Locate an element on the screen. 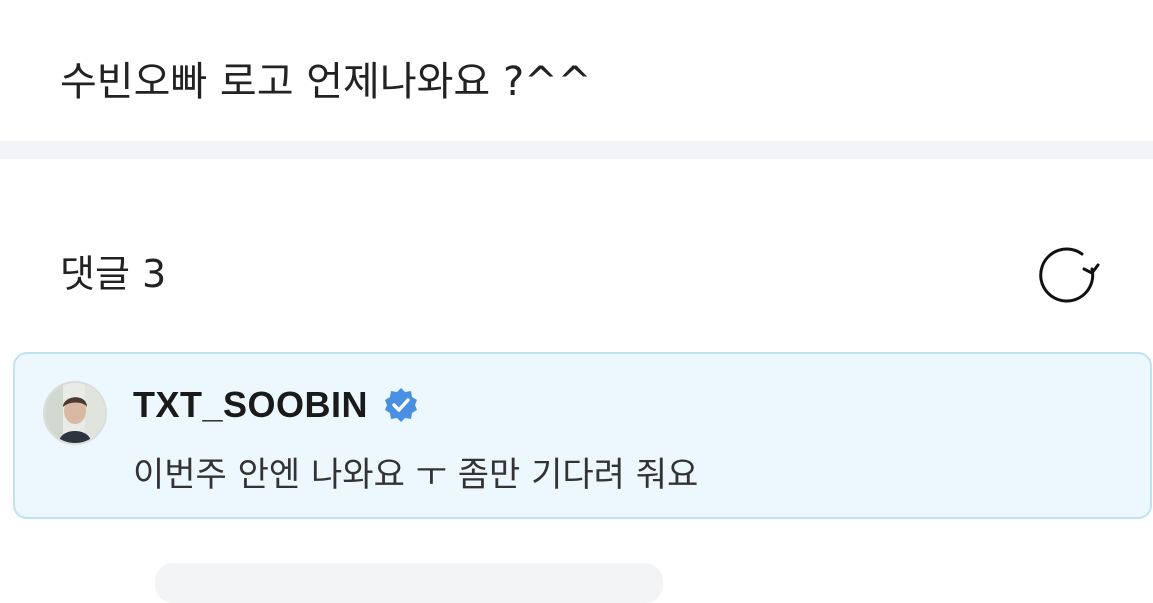 This screenshot has width=1153, height=603. refresh-button is located at coordinates (1067, 275).